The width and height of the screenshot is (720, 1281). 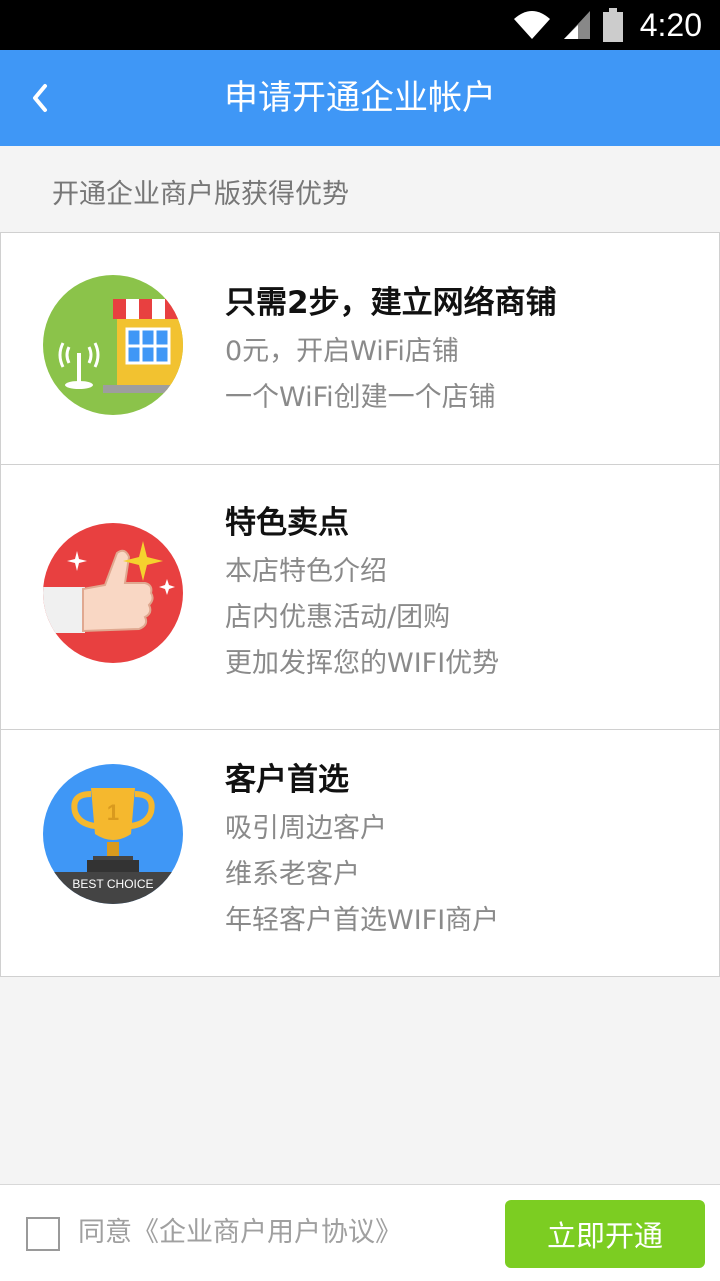 What do you see at coordinates (342, 351) in the screenshot?
I see `card-line: 0元，开启WiFi店铺` at bounding box center [342, 351].